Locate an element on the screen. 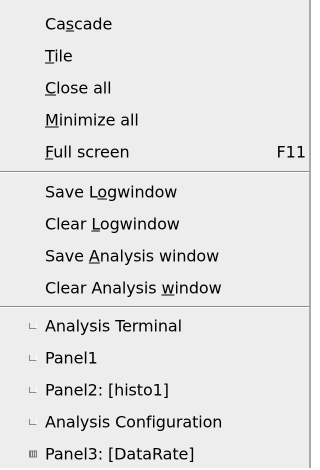  menu-item-minimize-all: Minimize all is located at coordinates (154, 120).